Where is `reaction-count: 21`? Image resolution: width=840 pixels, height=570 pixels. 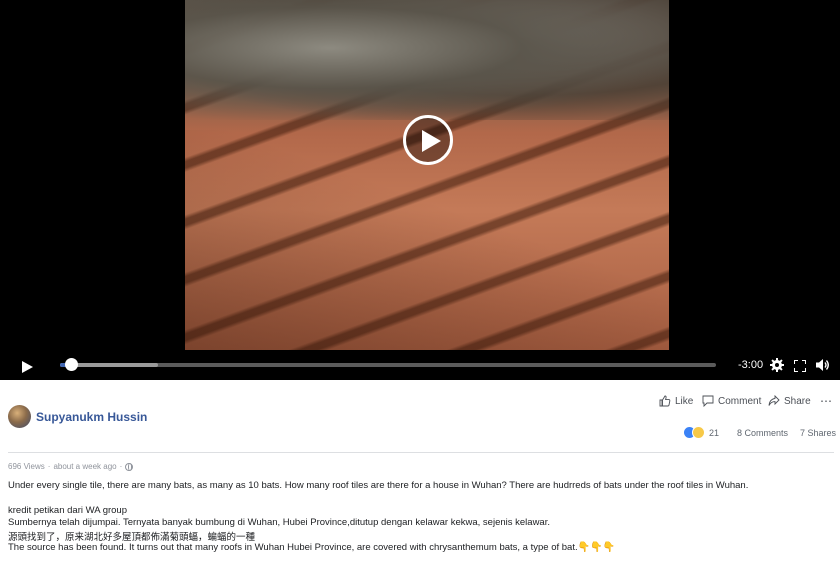
reaction-count: 21 is located at coordinates (714, 432).